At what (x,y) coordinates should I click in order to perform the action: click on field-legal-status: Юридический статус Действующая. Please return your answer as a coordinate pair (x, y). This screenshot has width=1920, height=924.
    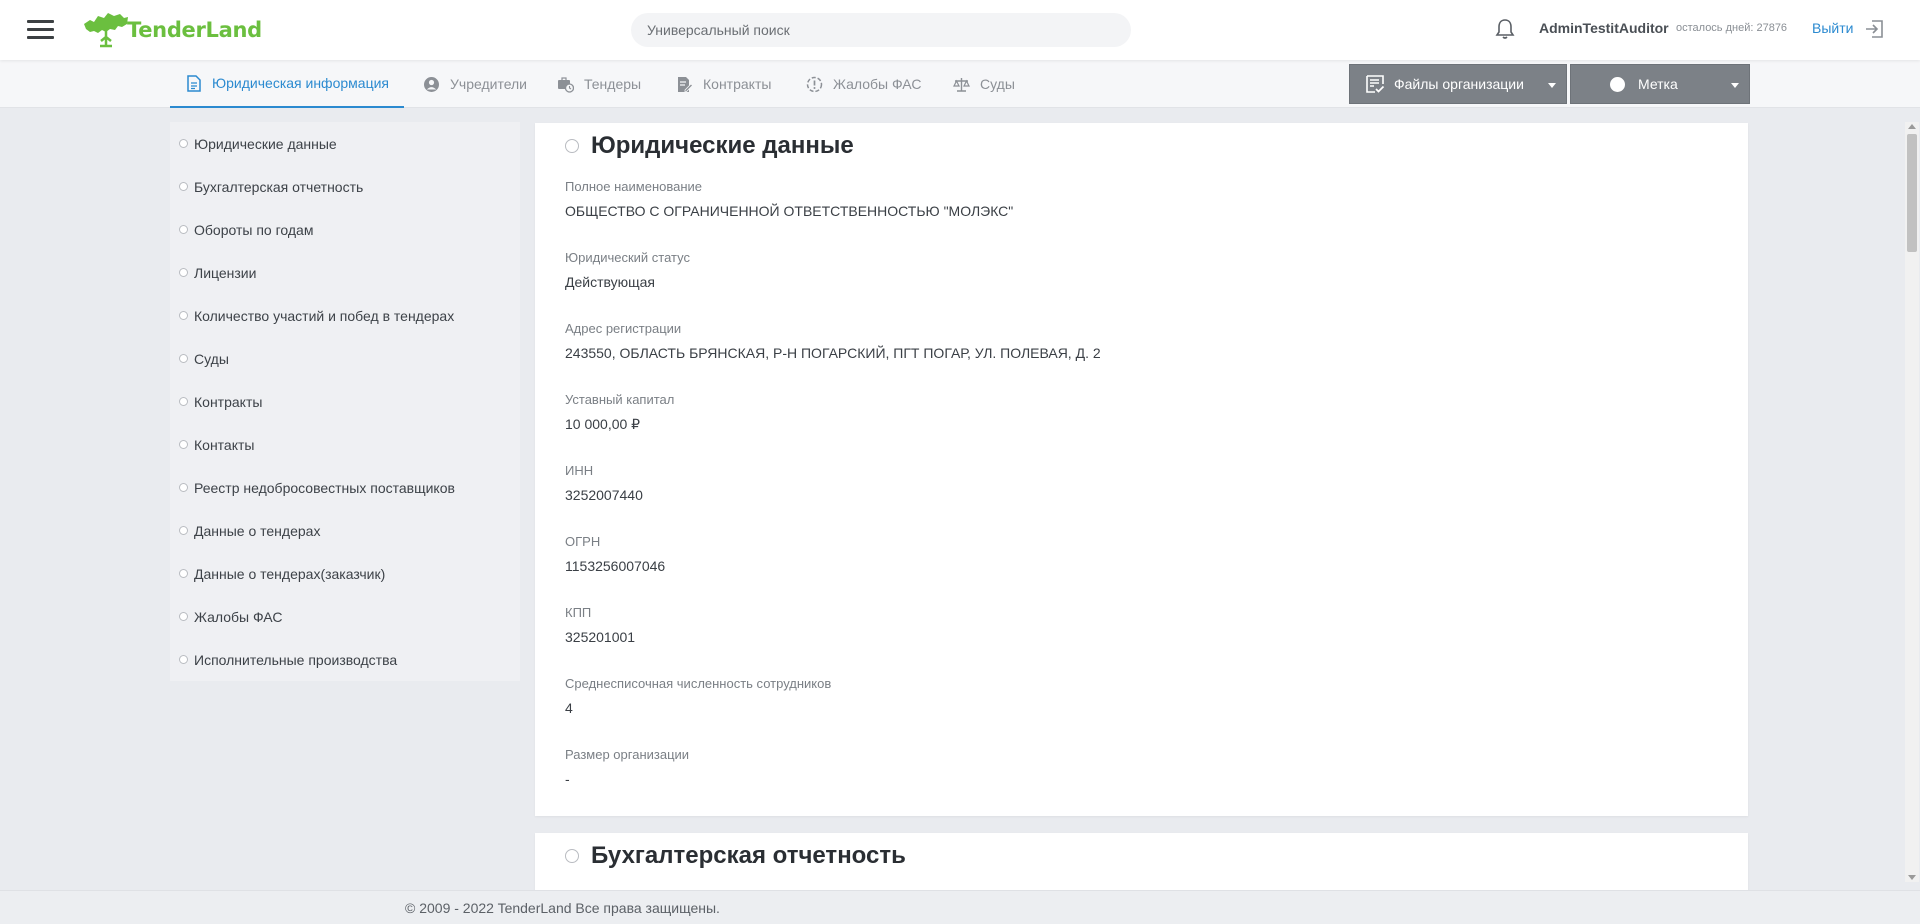
    Looking at the image, I should click on (627, 270).